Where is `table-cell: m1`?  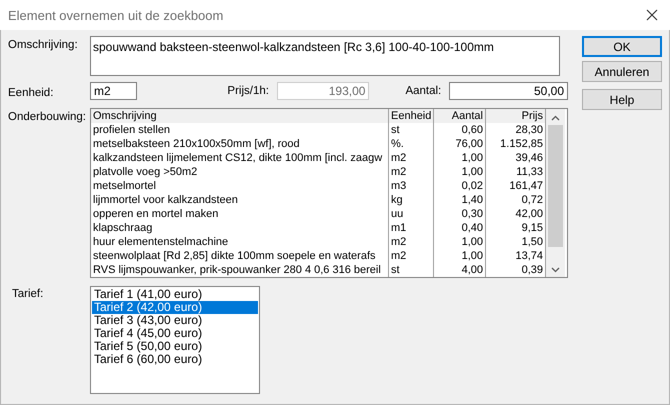
table-cell: m1 is located at coordinates (411, 228).